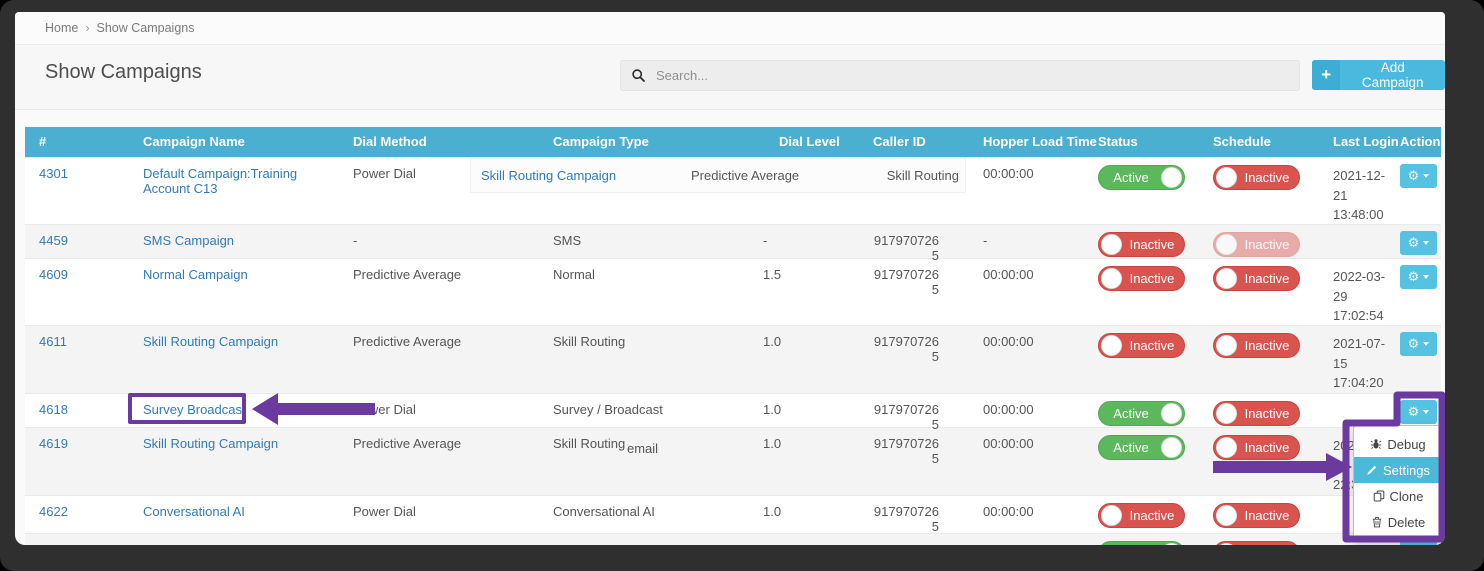  Describe the element at coordinates (1359, 195) in the screenshot. I see `last-login: 2021-12-21 13:48:00` at that location.